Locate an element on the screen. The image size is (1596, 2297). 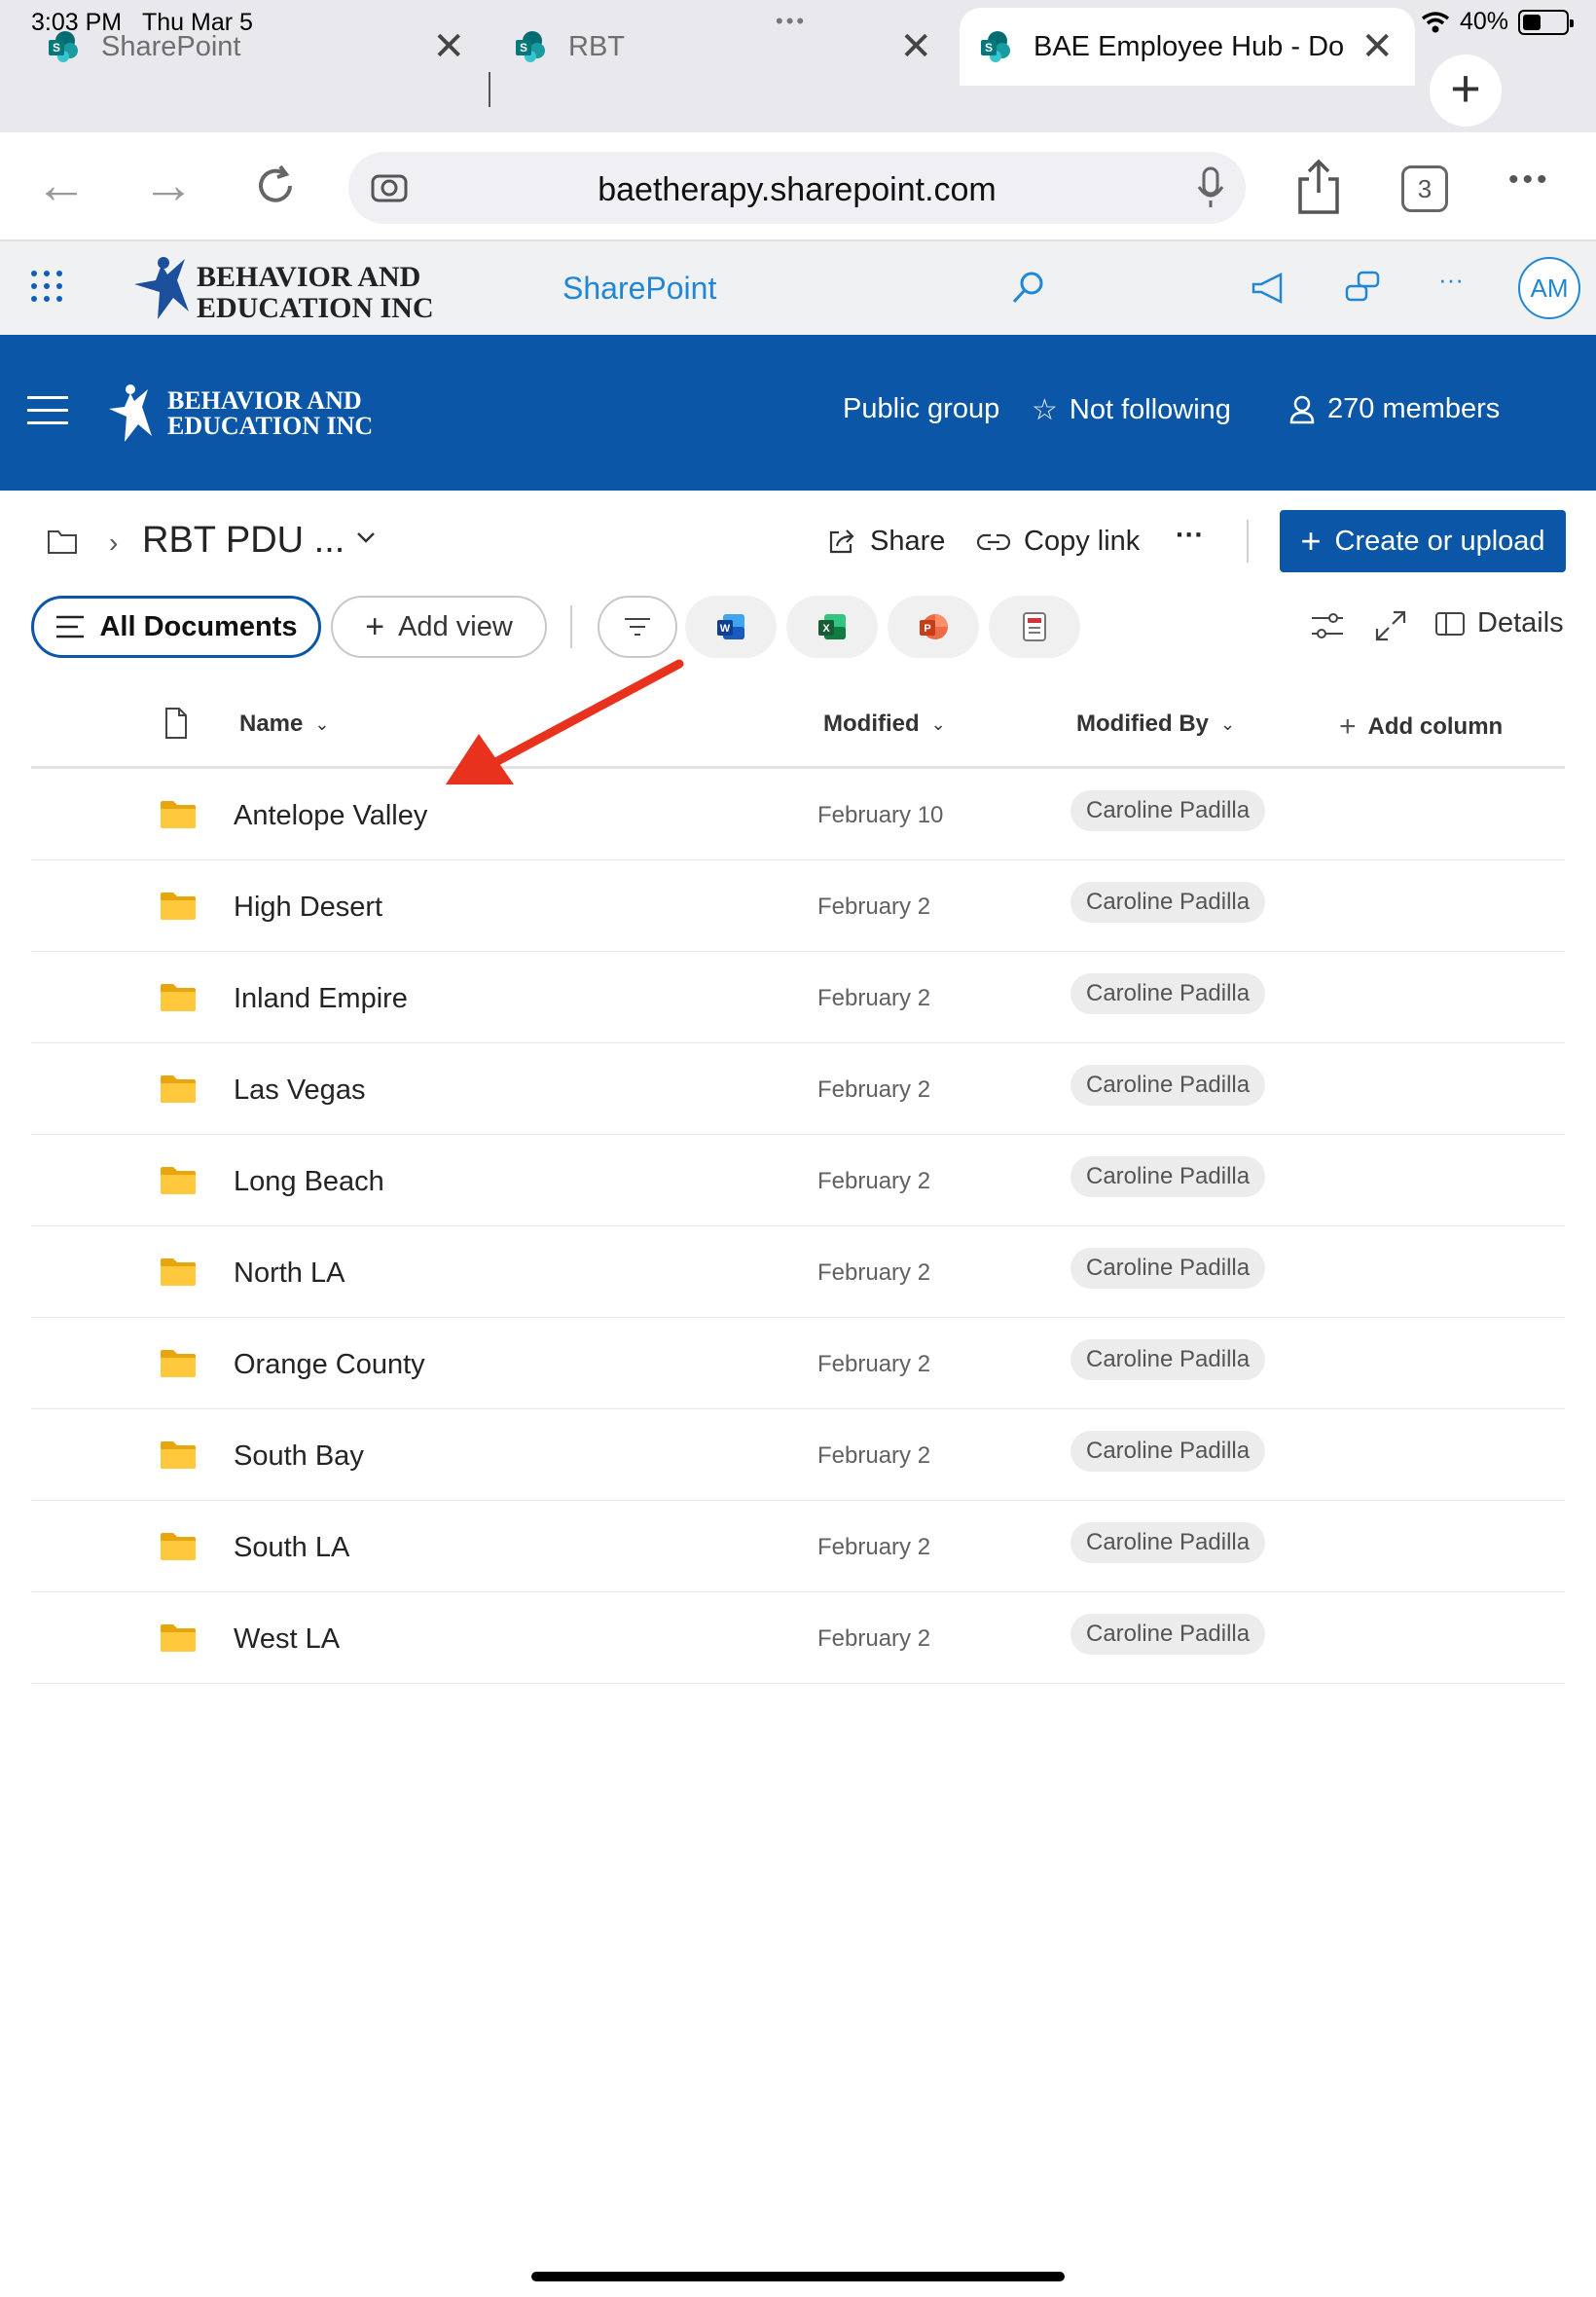
powerpoint-filter-chip: P is located at coordinates (934, 627).